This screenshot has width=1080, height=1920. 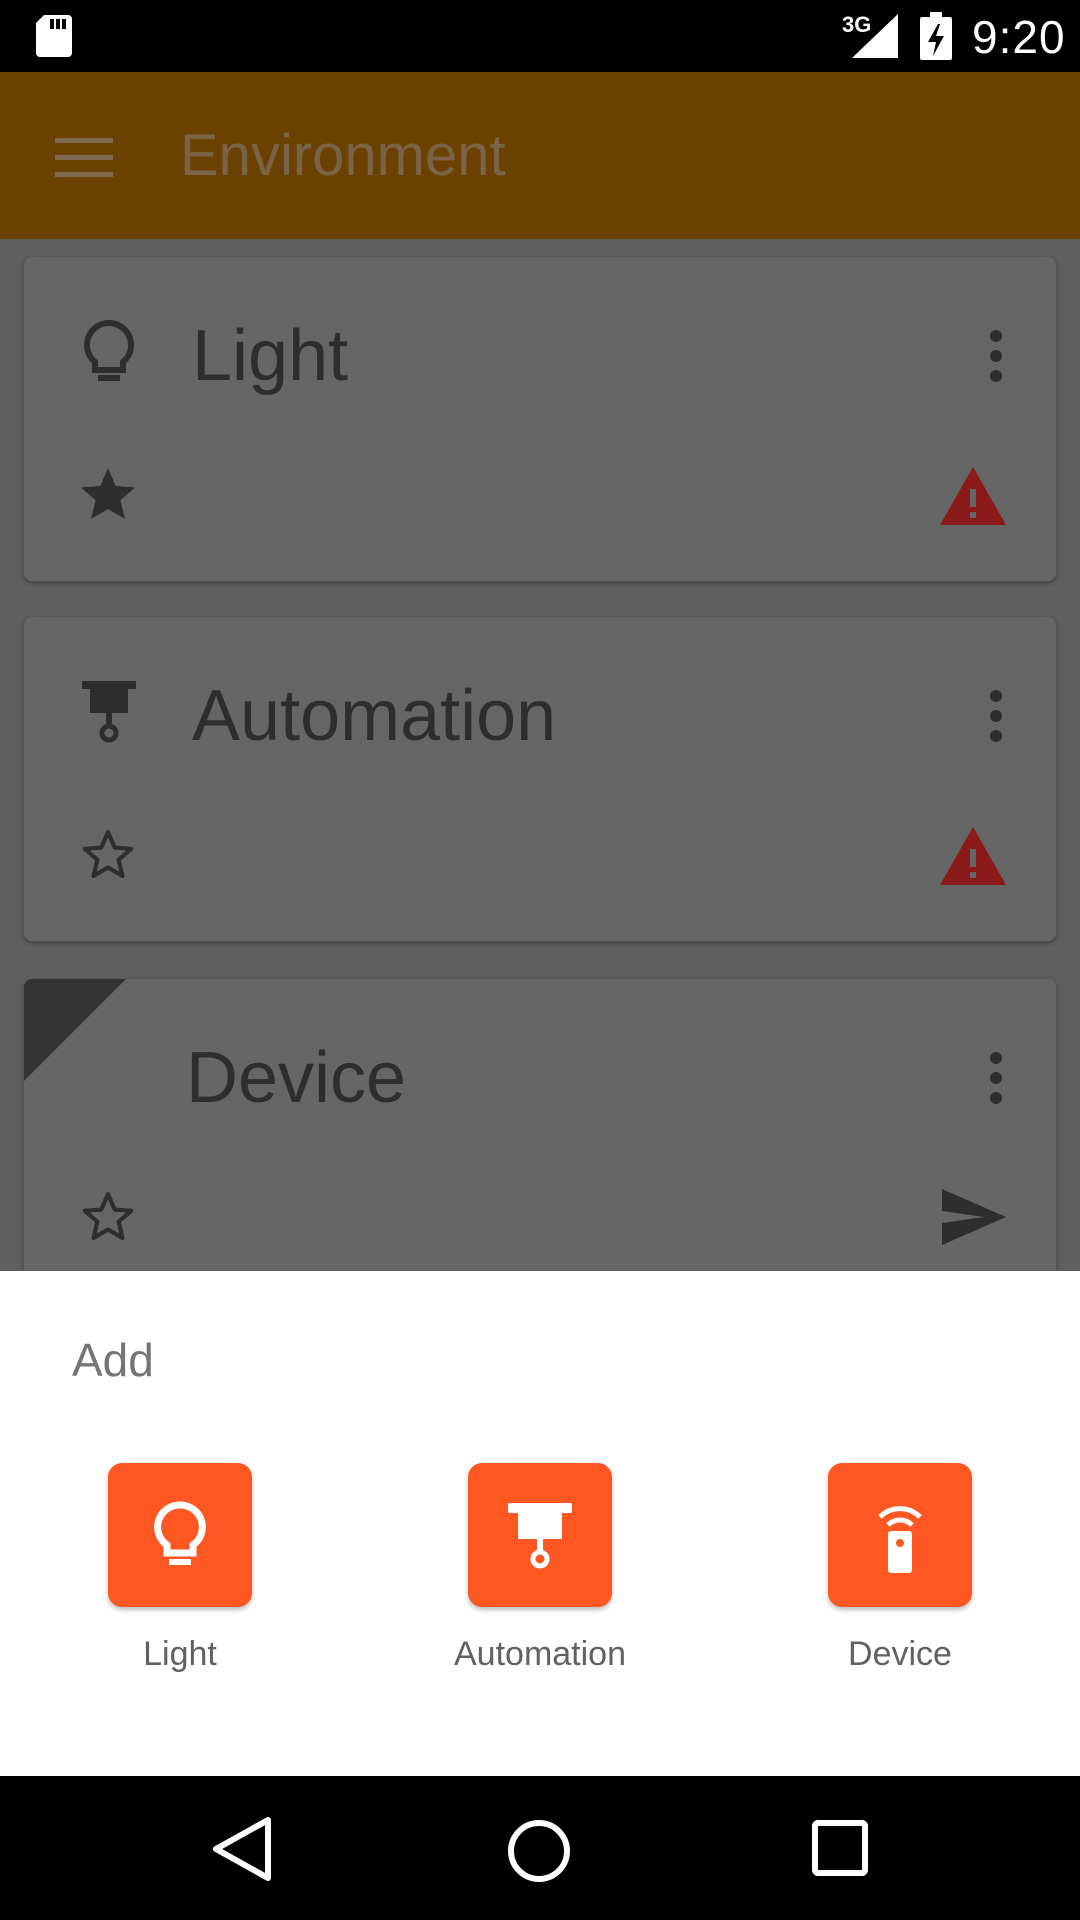 What do you see at coordinates (54, 36) in the screenshot?
I see `sd-card-icon` at bounding box center [54, 36].